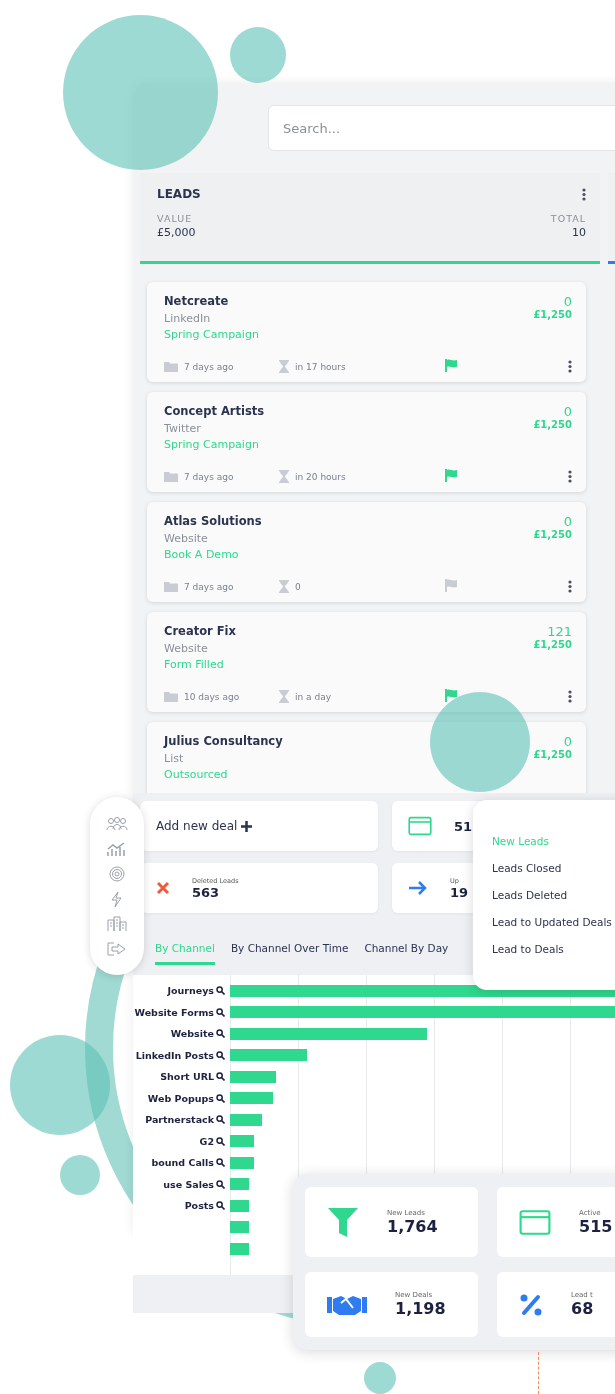 This screenshot has width=615, height=1394. What do you see at coordinates (313, 696) in the screenshot?
I see `due-time: in a day` at bounding box center [313, 696].